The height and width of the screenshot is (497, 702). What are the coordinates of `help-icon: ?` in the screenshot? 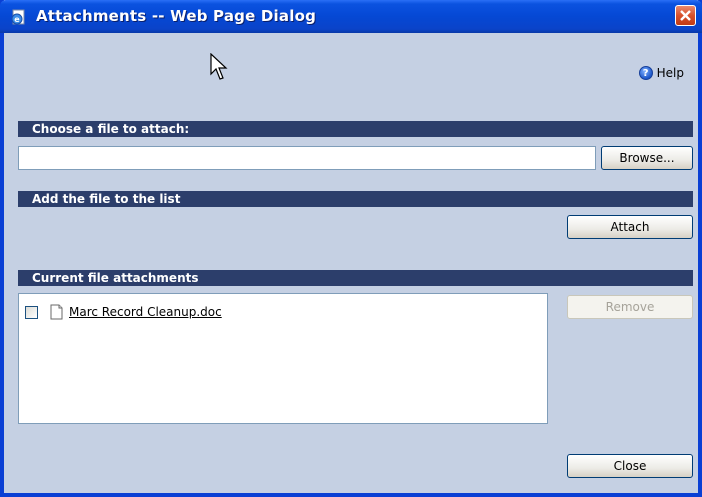 It's located at (645, 73).